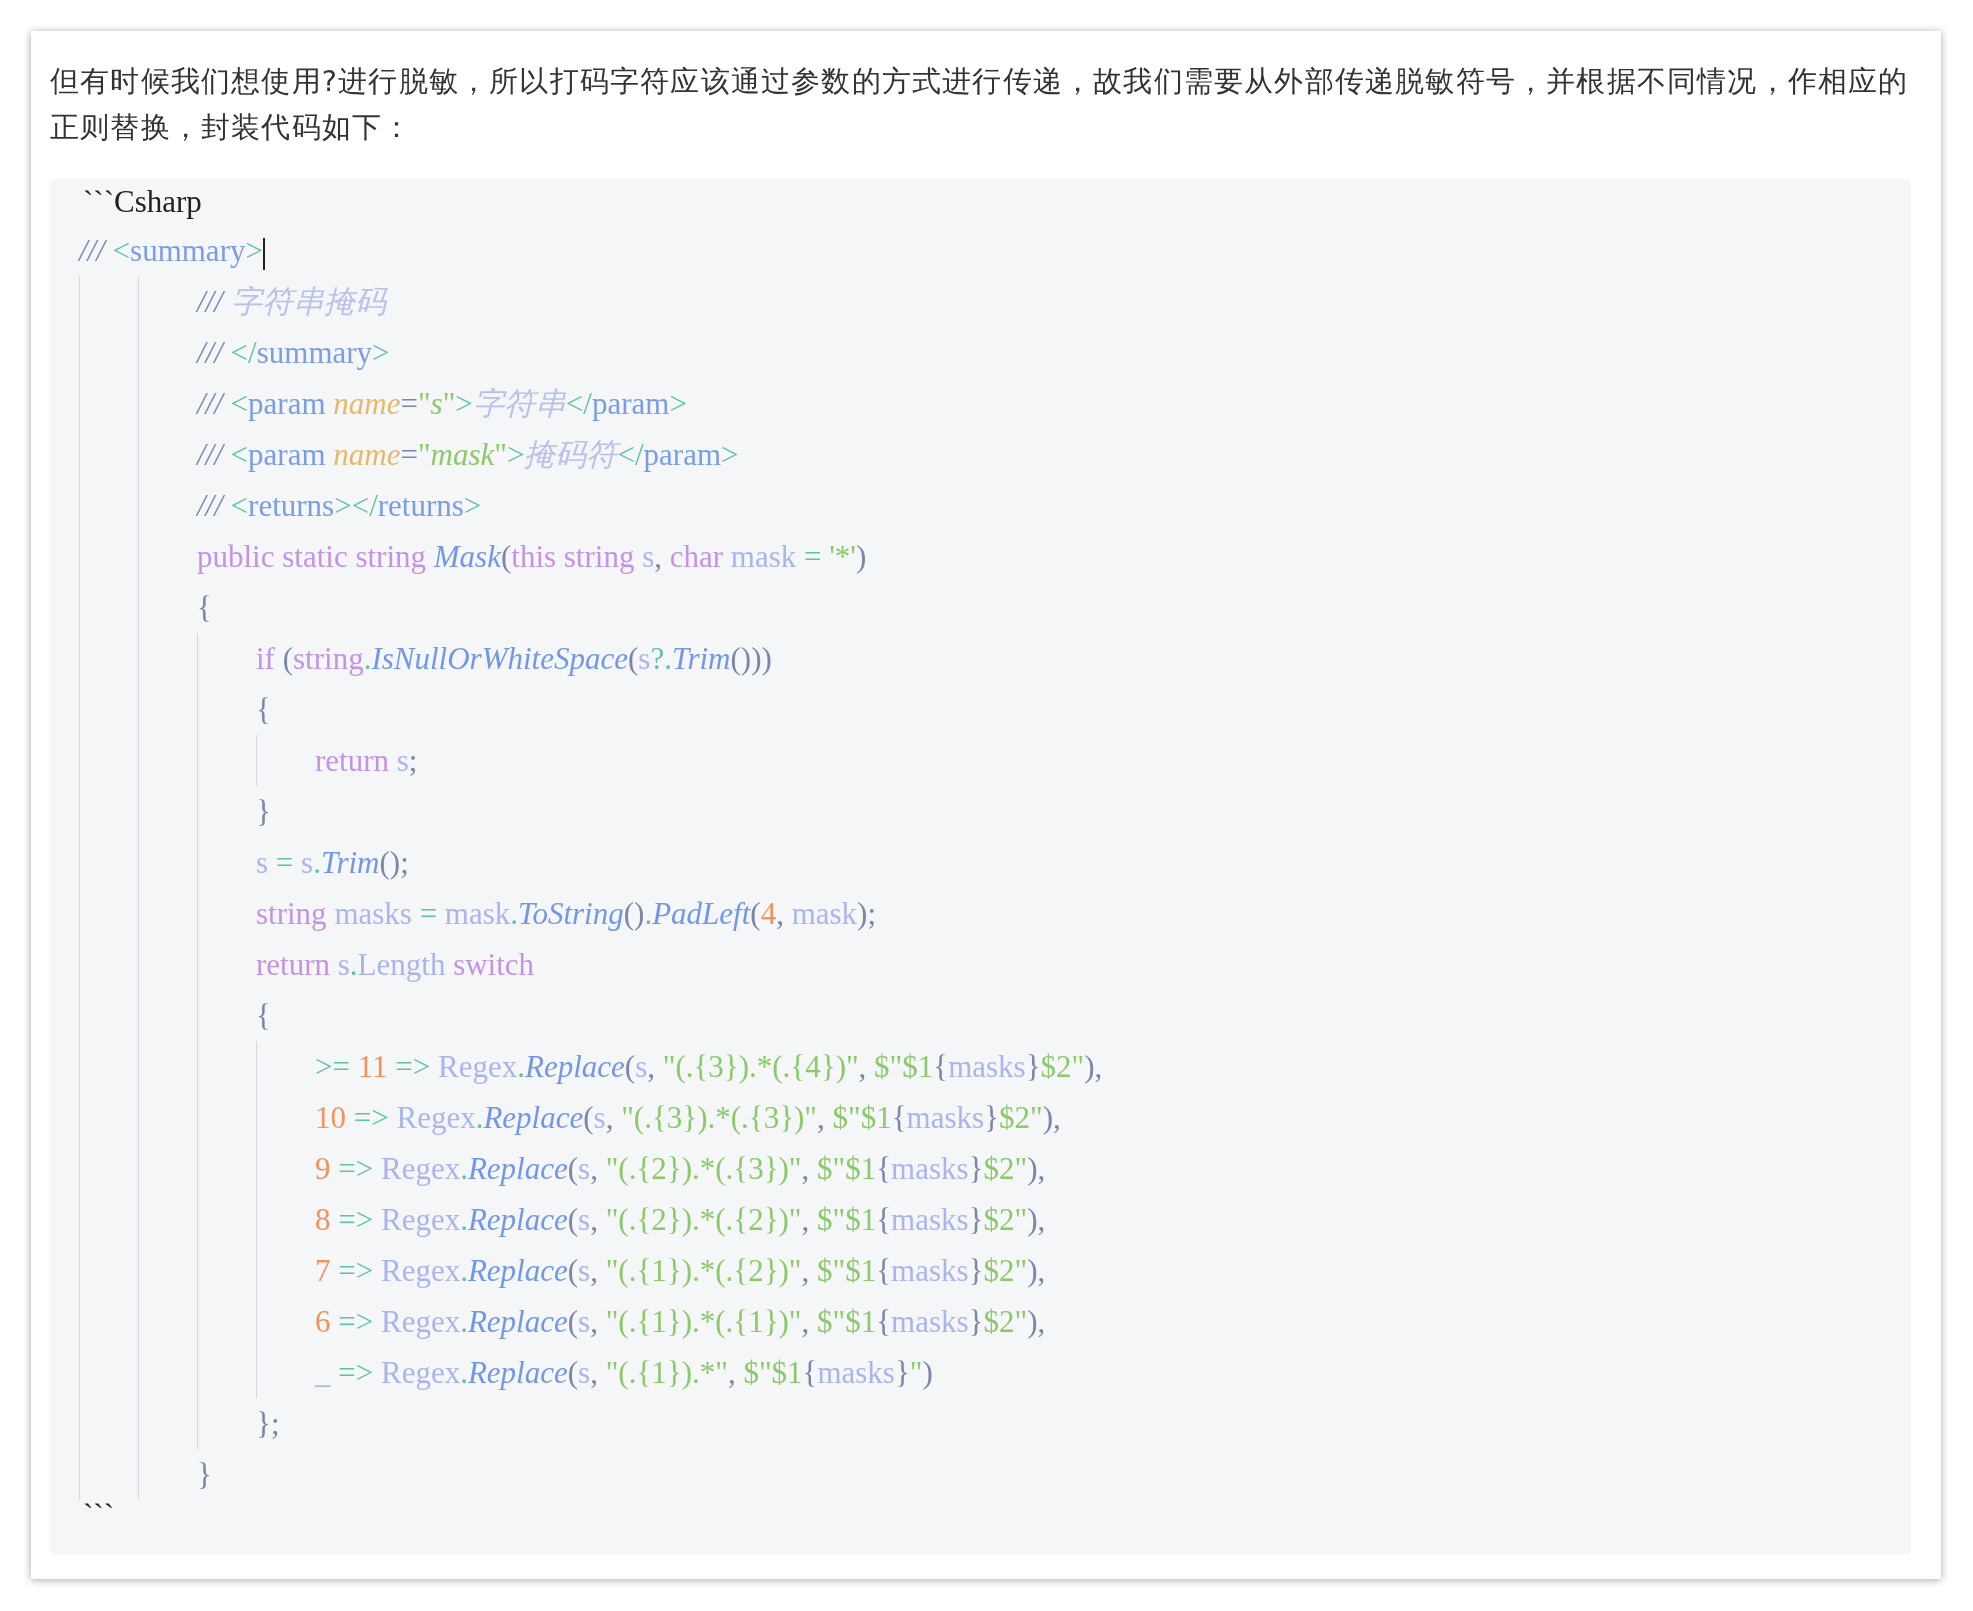 The height and width of the screenshot is (1611, 1973). What do you see at coordinates (514, 659) in the screenshot?
I see `code-line: if (string.IsNullOrWhiteSpace(s?.Trim()))` at bounding box center [514, 659].